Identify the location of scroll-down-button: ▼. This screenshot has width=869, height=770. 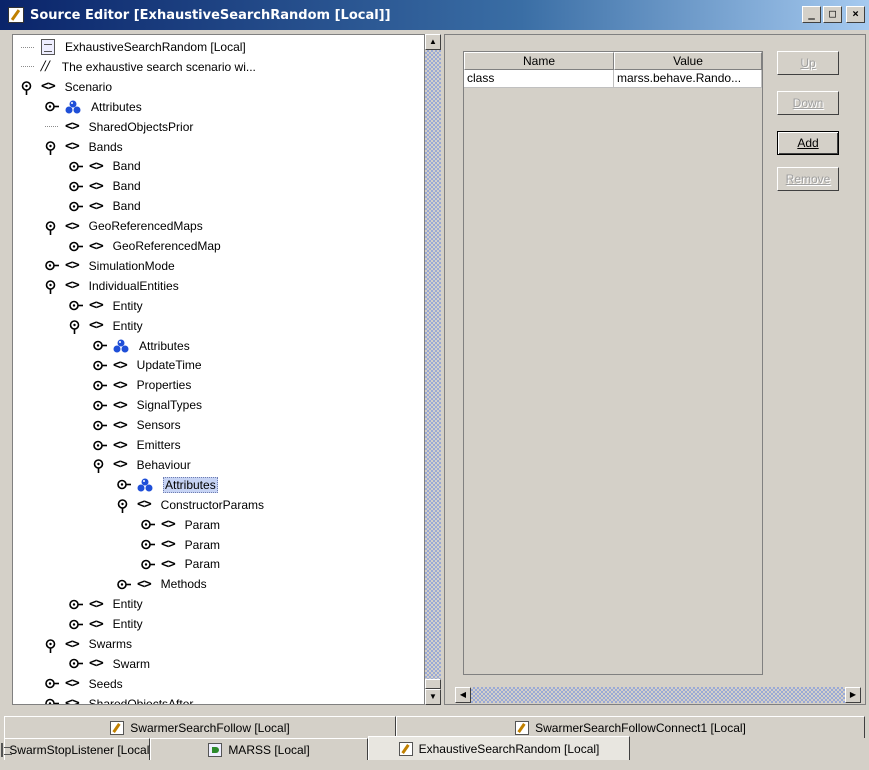
(433, 697).